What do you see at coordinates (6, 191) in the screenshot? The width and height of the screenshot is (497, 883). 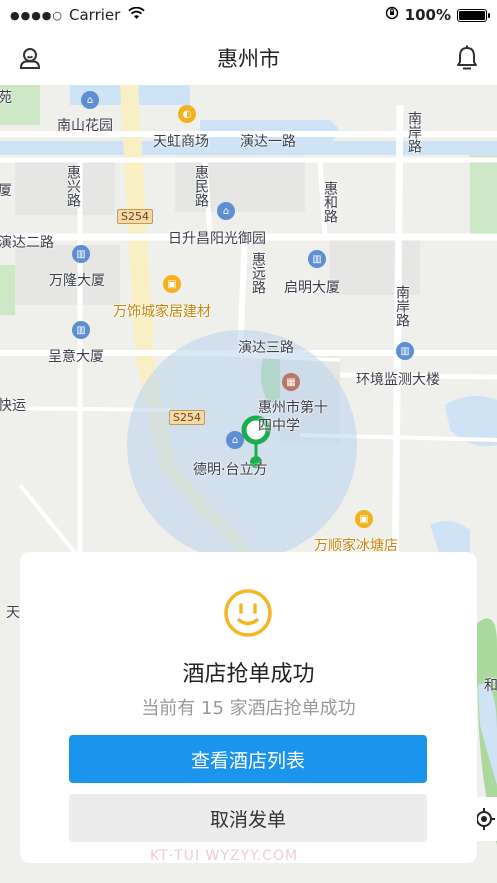 I see `map-label: 厦` at bounding box center [6, 191].